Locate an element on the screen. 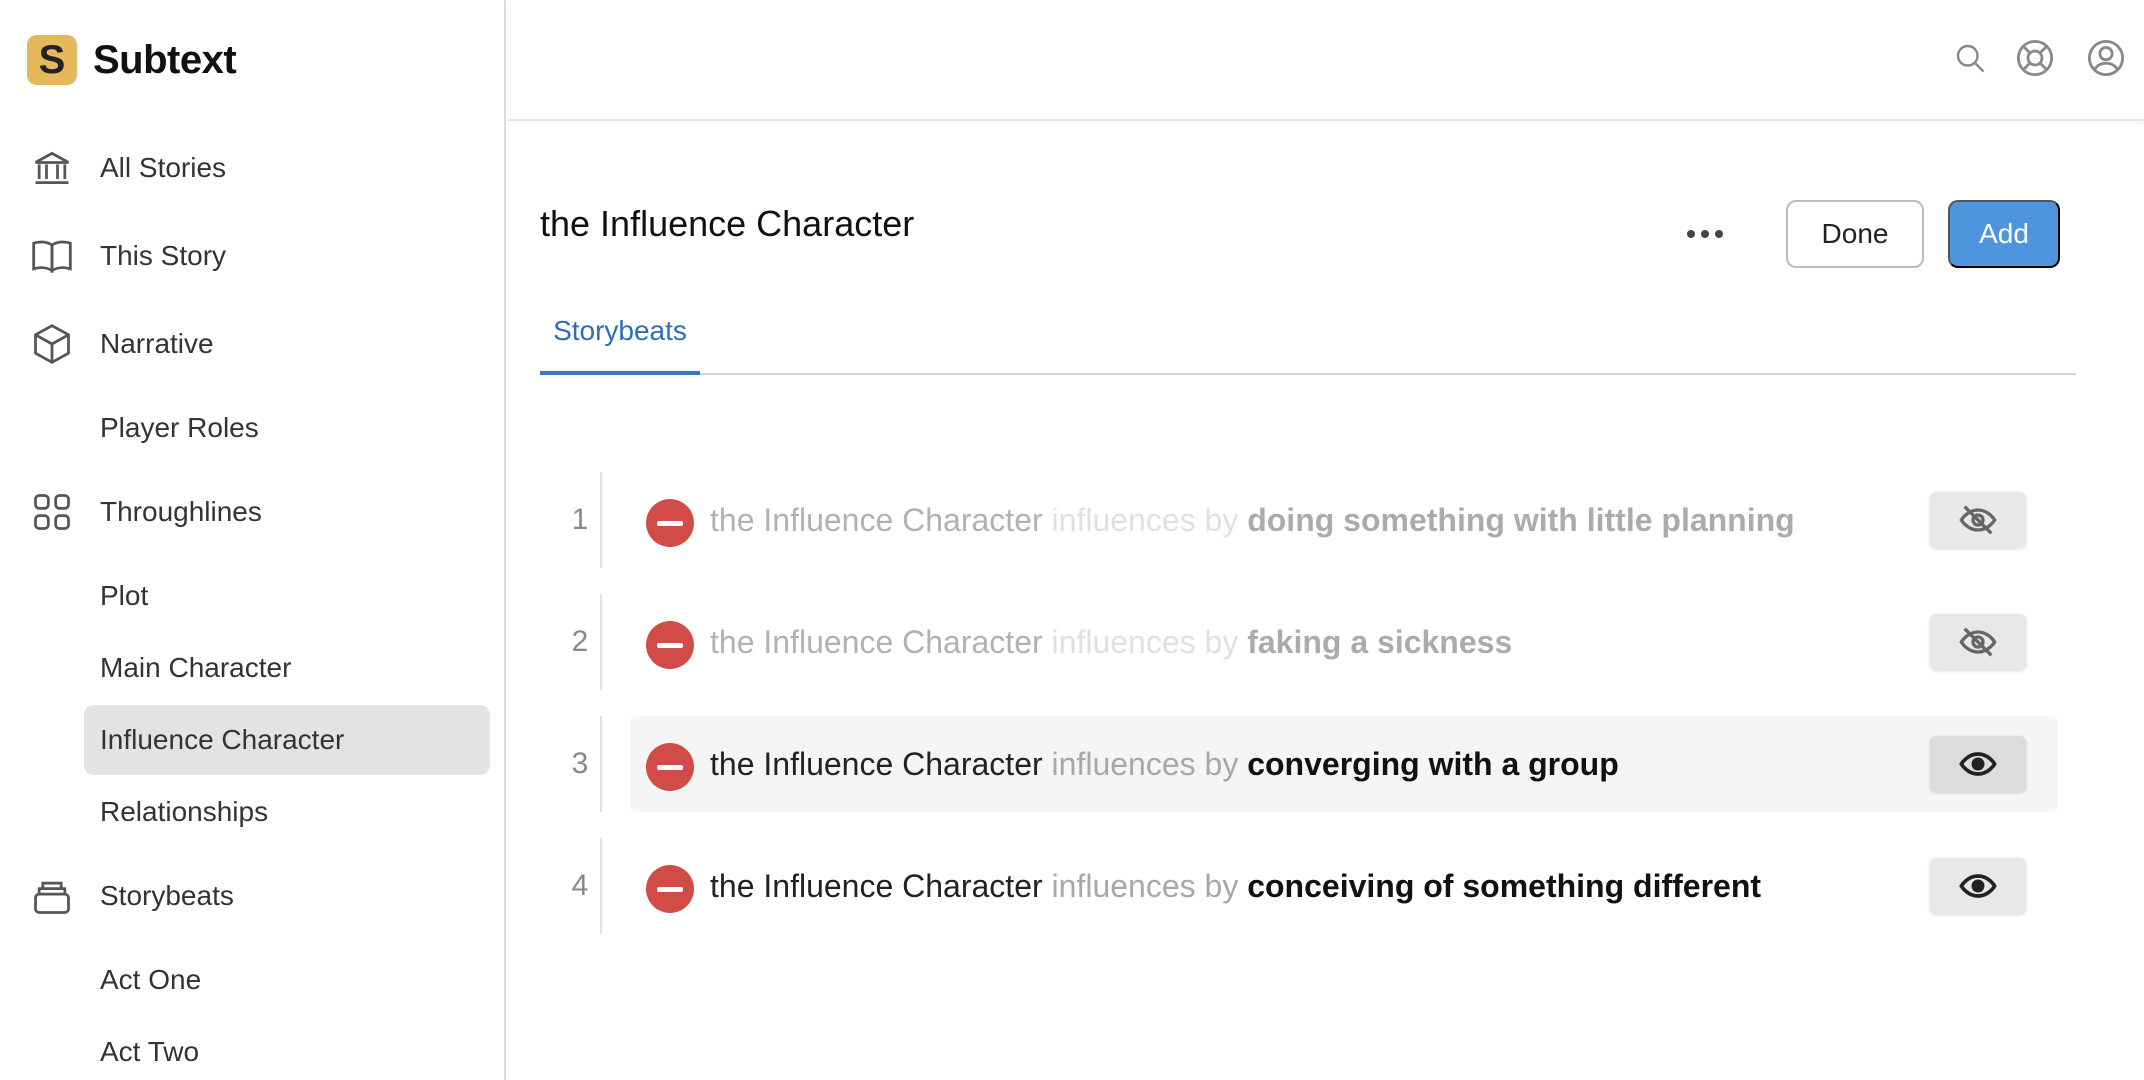 This screenshot has width=2144, height=1080. sidebar-item-label: Main Character is located at coordinates (196, 667).